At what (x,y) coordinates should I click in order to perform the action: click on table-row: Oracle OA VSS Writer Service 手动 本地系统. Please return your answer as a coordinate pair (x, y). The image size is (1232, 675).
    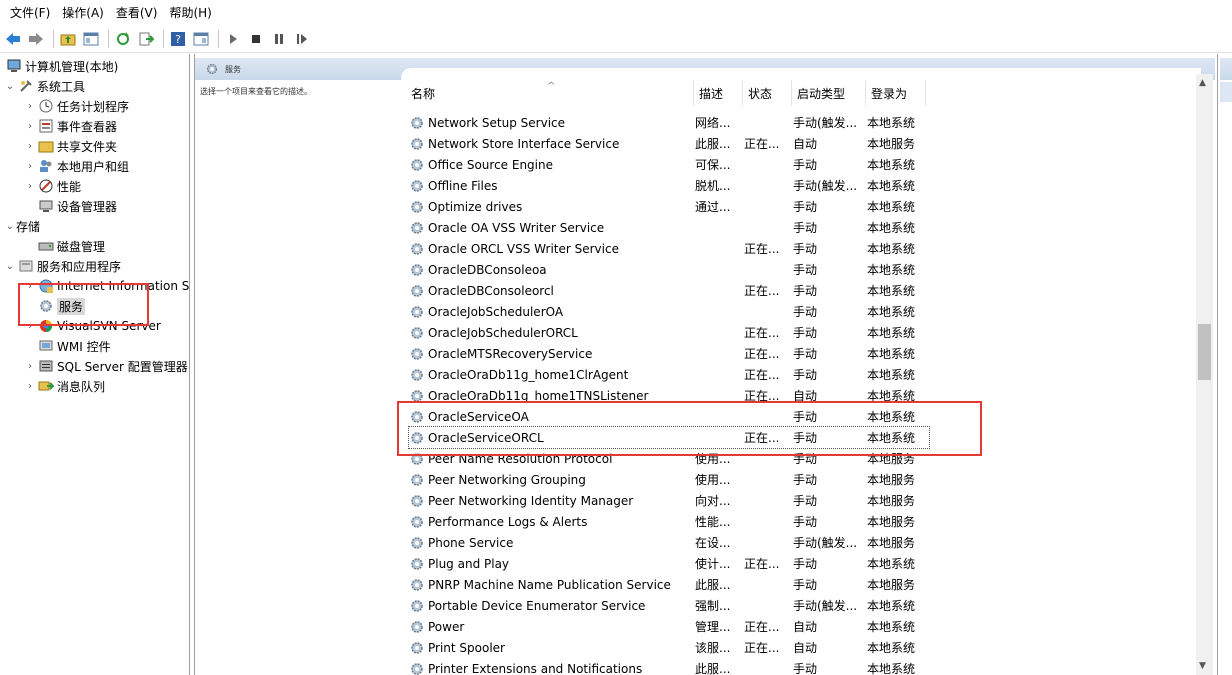
    Looking at the image, I should click on (669, 227).